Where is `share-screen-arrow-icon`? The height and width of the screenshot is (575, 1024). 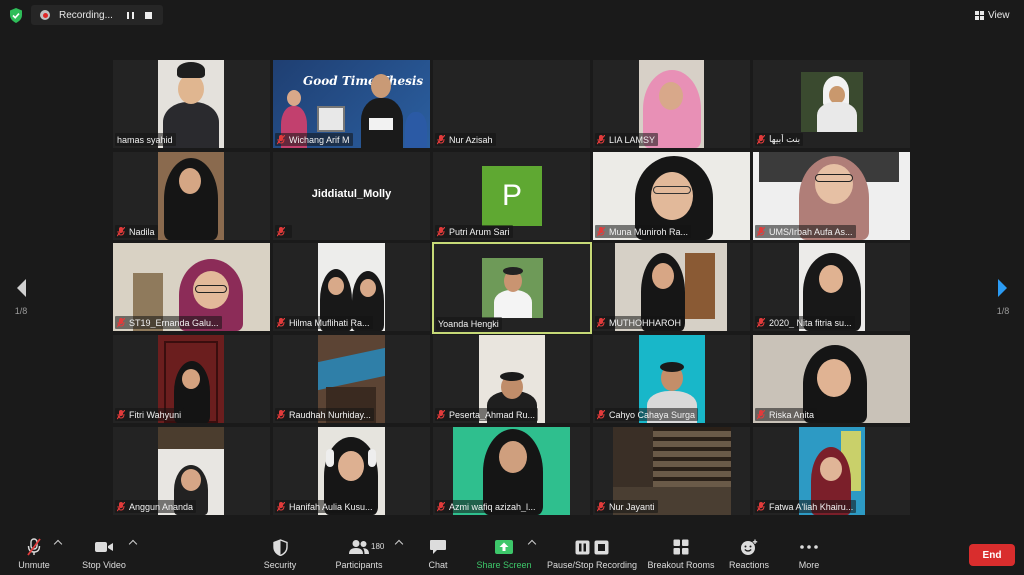 share-screen-arrow-icon is located at coordinates (504, 547).